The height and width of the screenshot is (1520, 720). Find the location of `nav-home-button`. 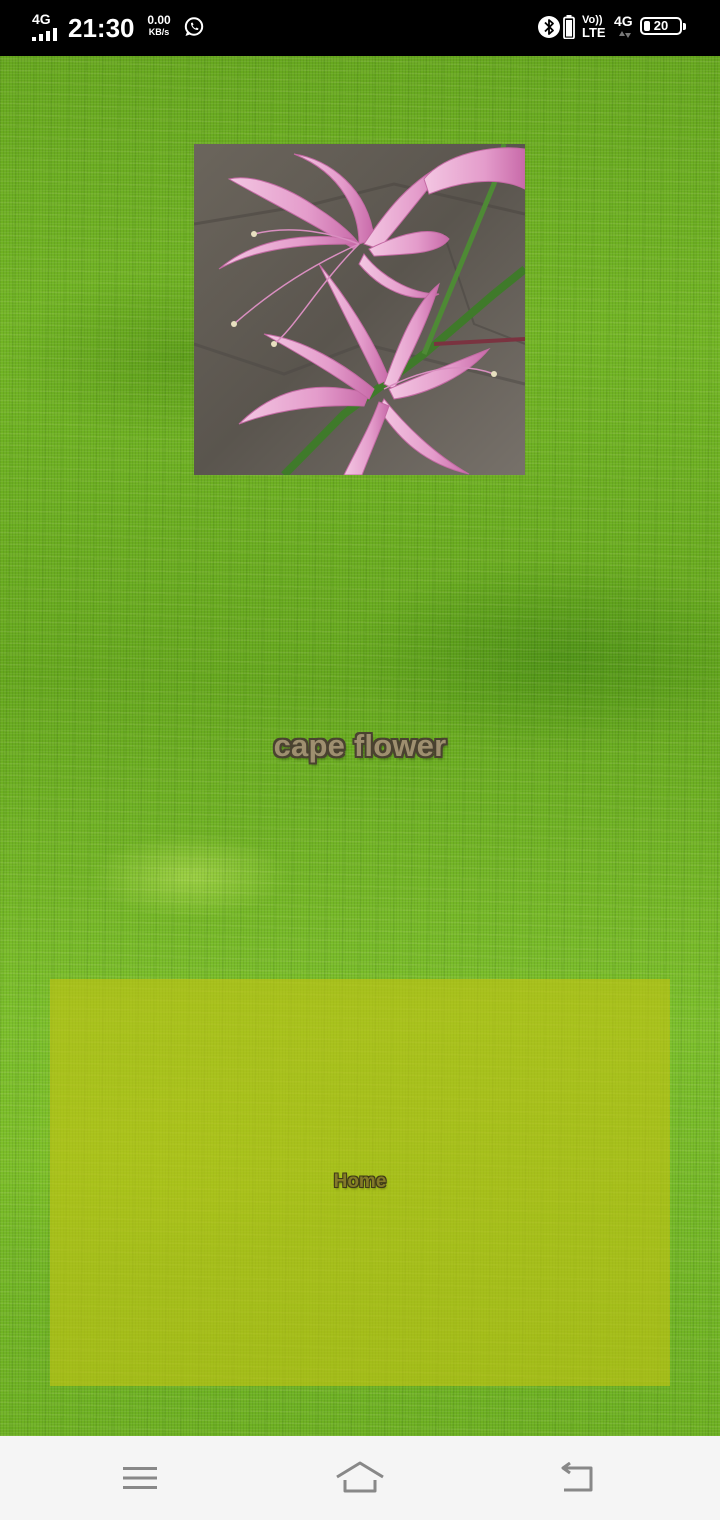

nav-home-button is located at coordinates (360, 1478).